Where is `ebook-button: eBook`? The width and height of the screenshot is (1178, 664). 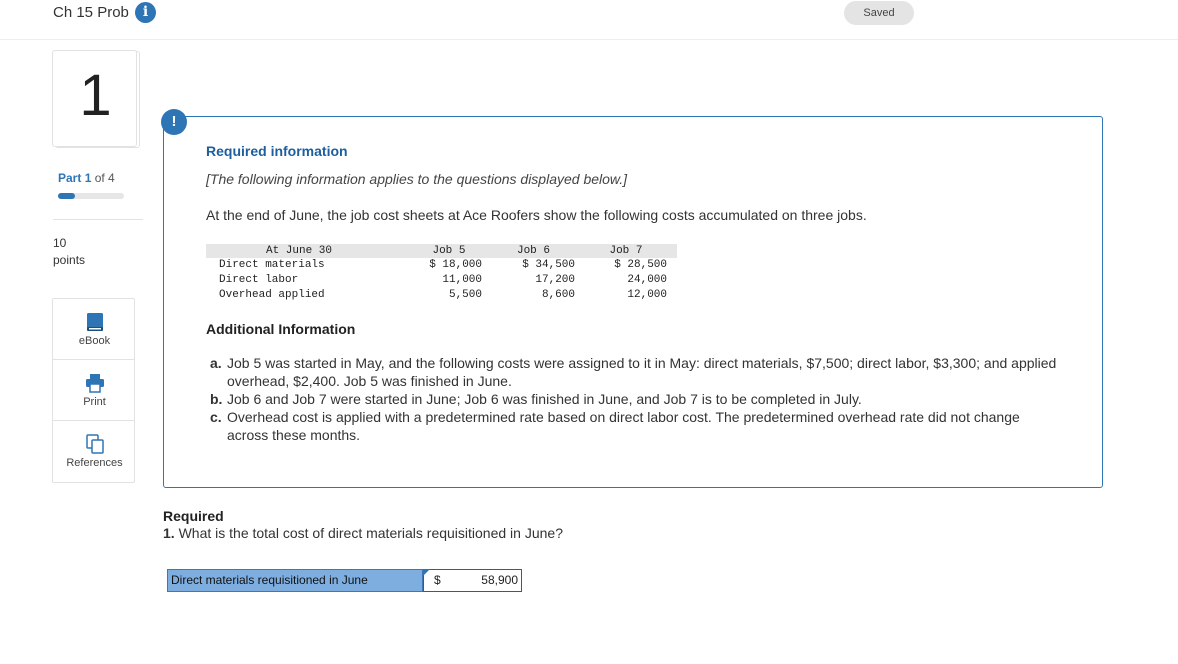
ebook-button: eBook is located at coordinates (93, 329).